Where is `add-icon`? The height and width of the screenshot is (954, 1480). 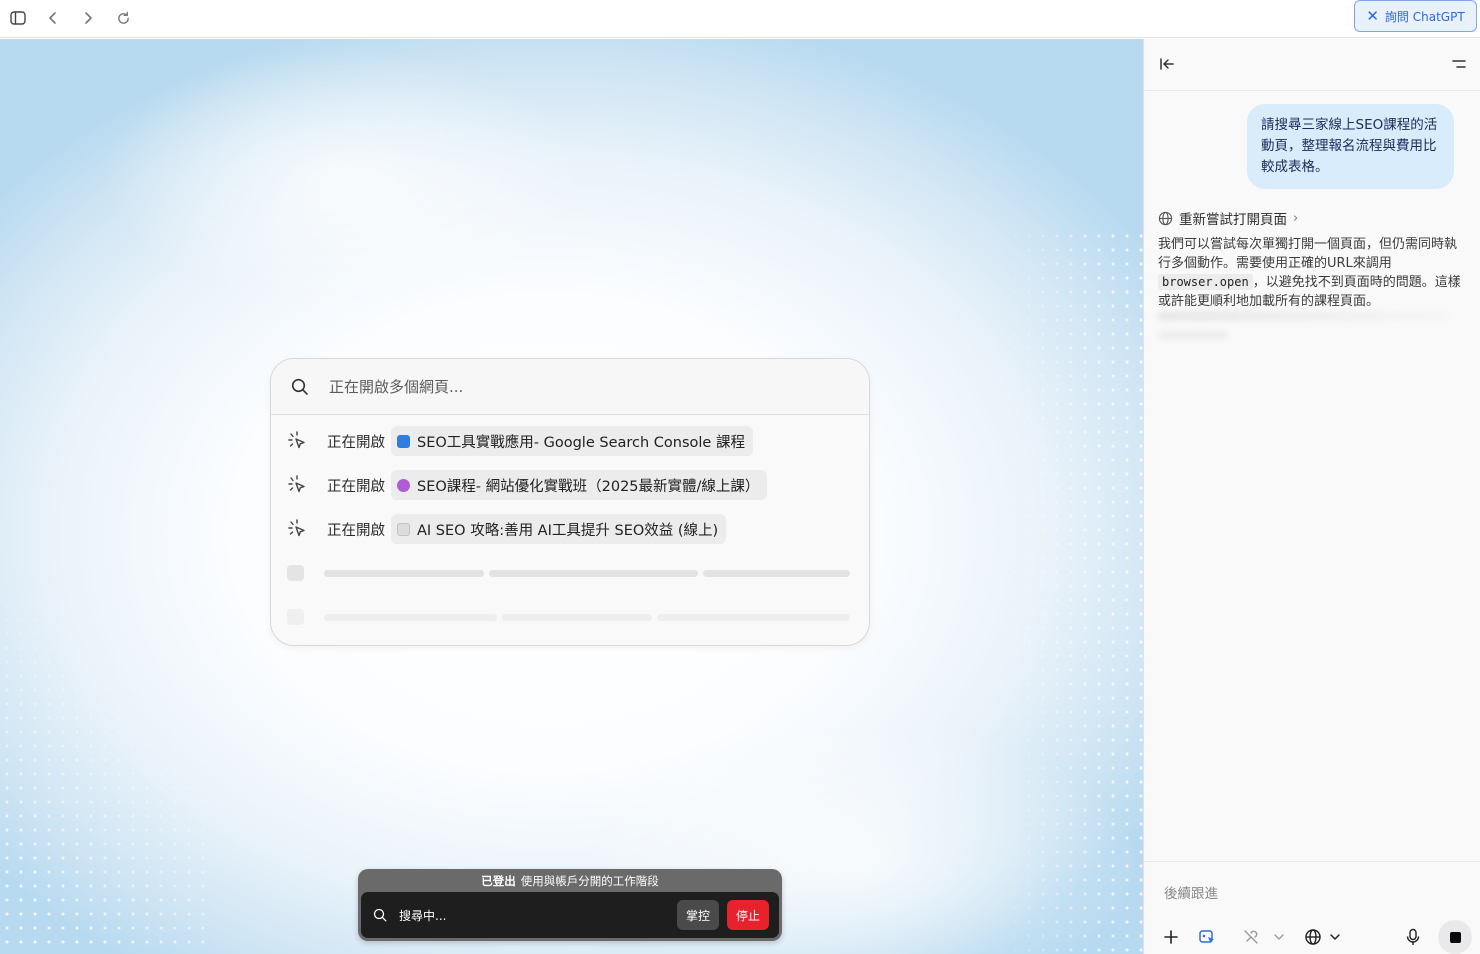 add-icon is located at coordinates (1171, 937).